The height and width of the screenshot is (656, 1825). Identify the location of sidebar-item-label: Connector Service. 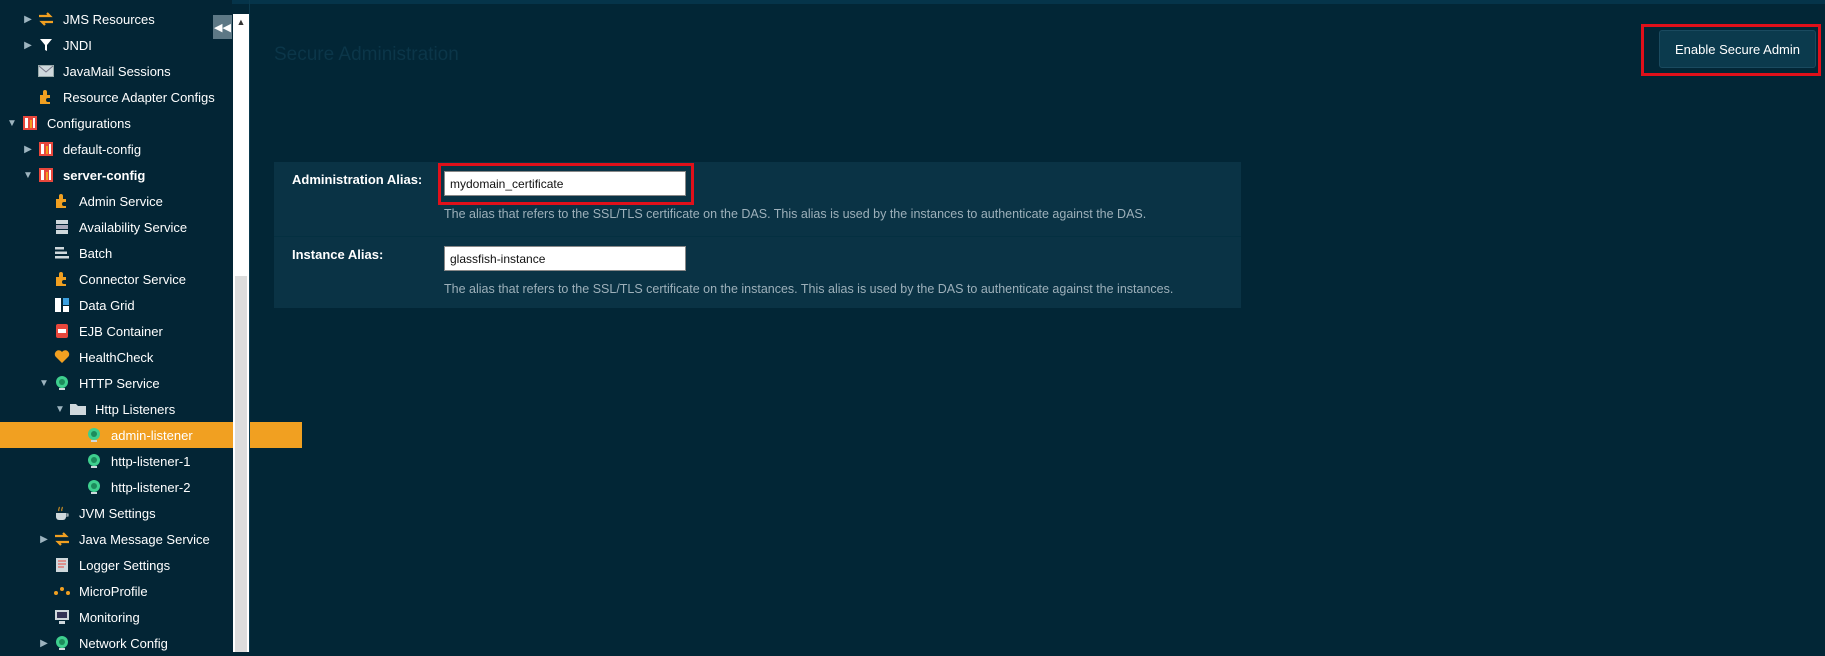
(132, 279).